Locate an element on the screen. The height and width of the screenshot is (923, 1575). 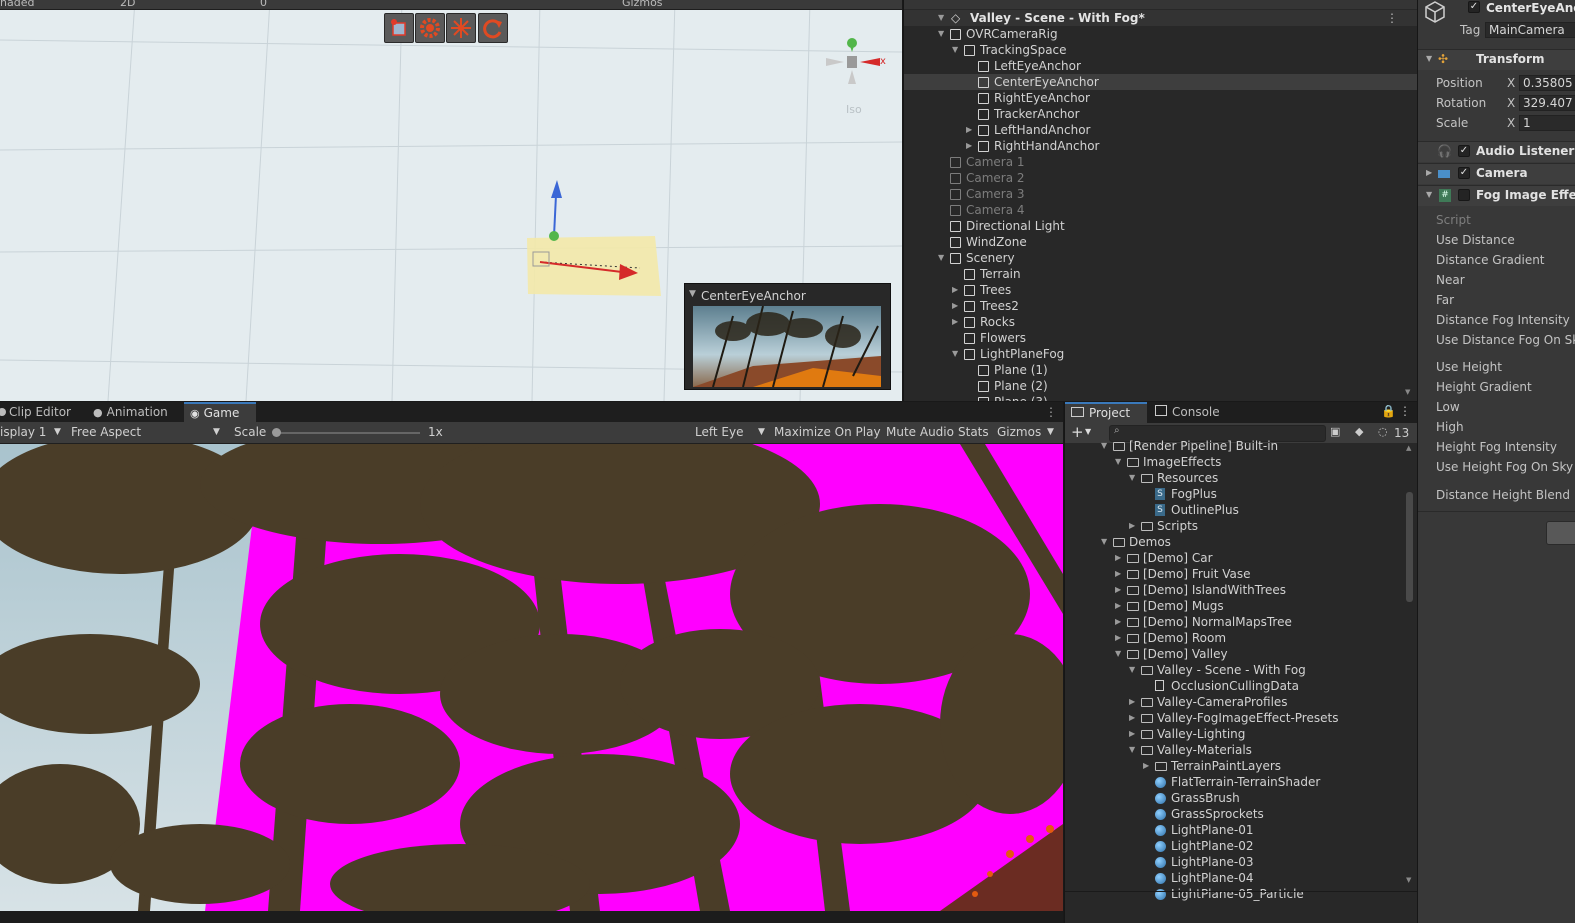
active-checkbox: ✓ is located at coordinates (1474, 7).